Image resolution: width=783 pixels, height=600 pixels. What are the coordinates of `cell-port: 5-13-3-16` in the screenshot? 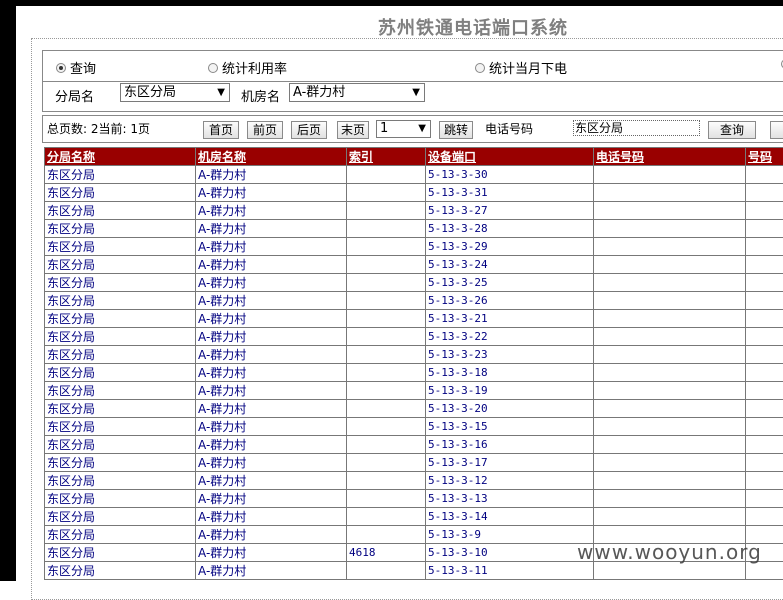 It's located at (510, 445).